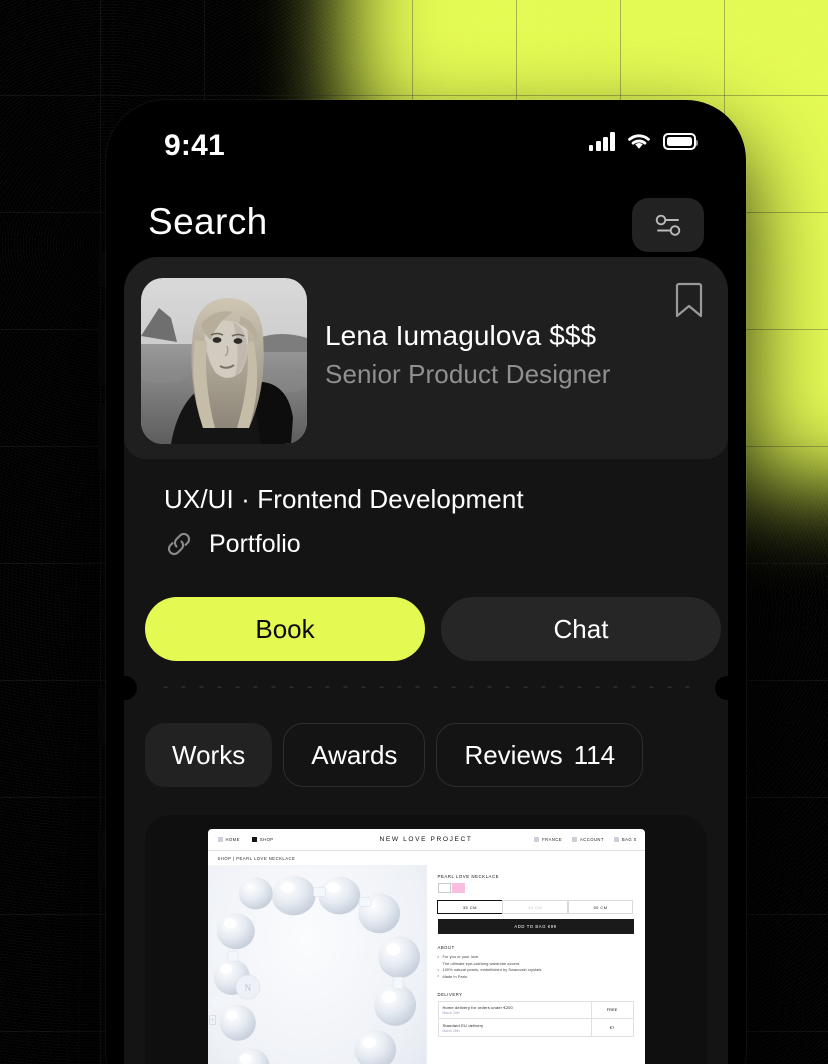  What do you see at coordinates (601, 141) in the screenshot?
I see `signal-bars-icon` at bounding box center [601, 141].